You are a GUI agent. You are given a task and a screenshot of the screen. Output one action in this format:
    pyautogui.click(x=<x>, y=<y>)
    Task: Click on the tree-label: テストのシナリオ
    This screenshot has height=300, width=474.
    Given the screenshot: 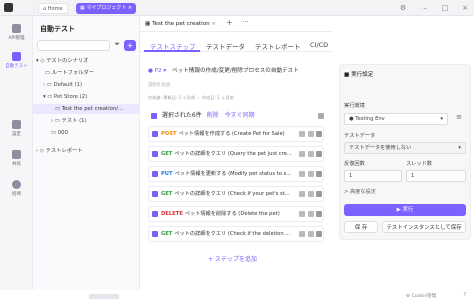 What is the action you would take?
    pyautogui.click(x=67, y=61)
    